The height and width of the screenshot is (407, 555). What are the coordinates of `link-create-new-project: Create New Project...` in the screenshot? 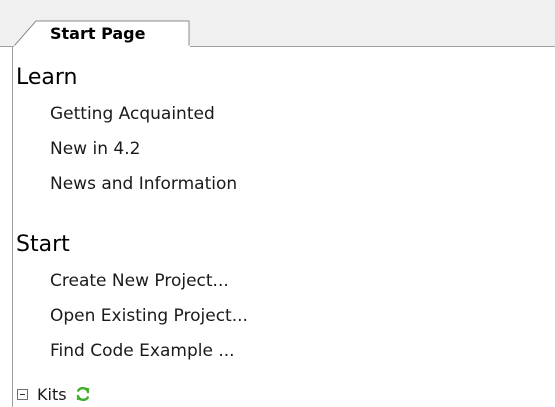 It's located at (139, 281).